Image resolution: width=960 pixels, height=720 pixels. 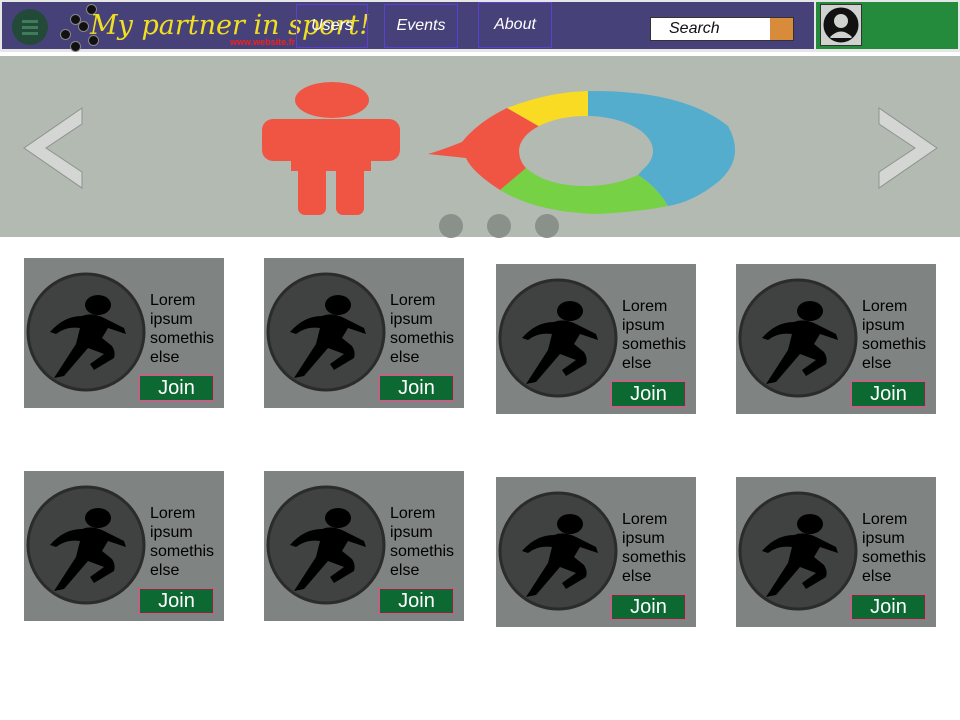 I want to click on search-input: Search, so click(x=694, y=29).